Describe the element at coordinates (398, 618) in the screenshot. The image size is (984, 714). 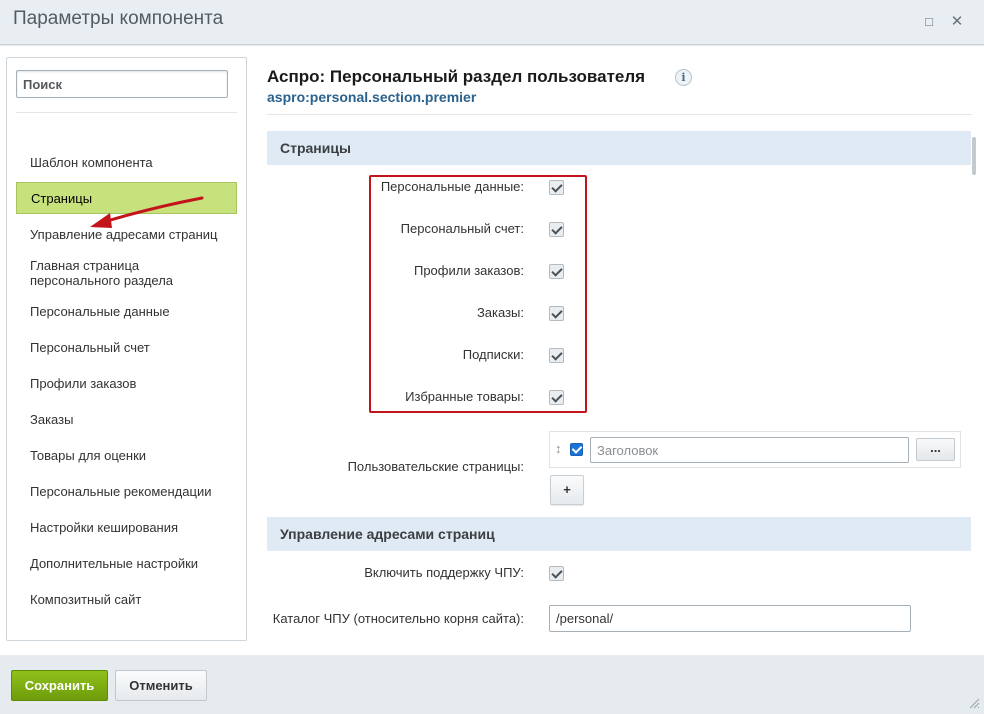
I see `sef-folder-label: Каталог ЧПУ (относительно корня сайта):` at that location.